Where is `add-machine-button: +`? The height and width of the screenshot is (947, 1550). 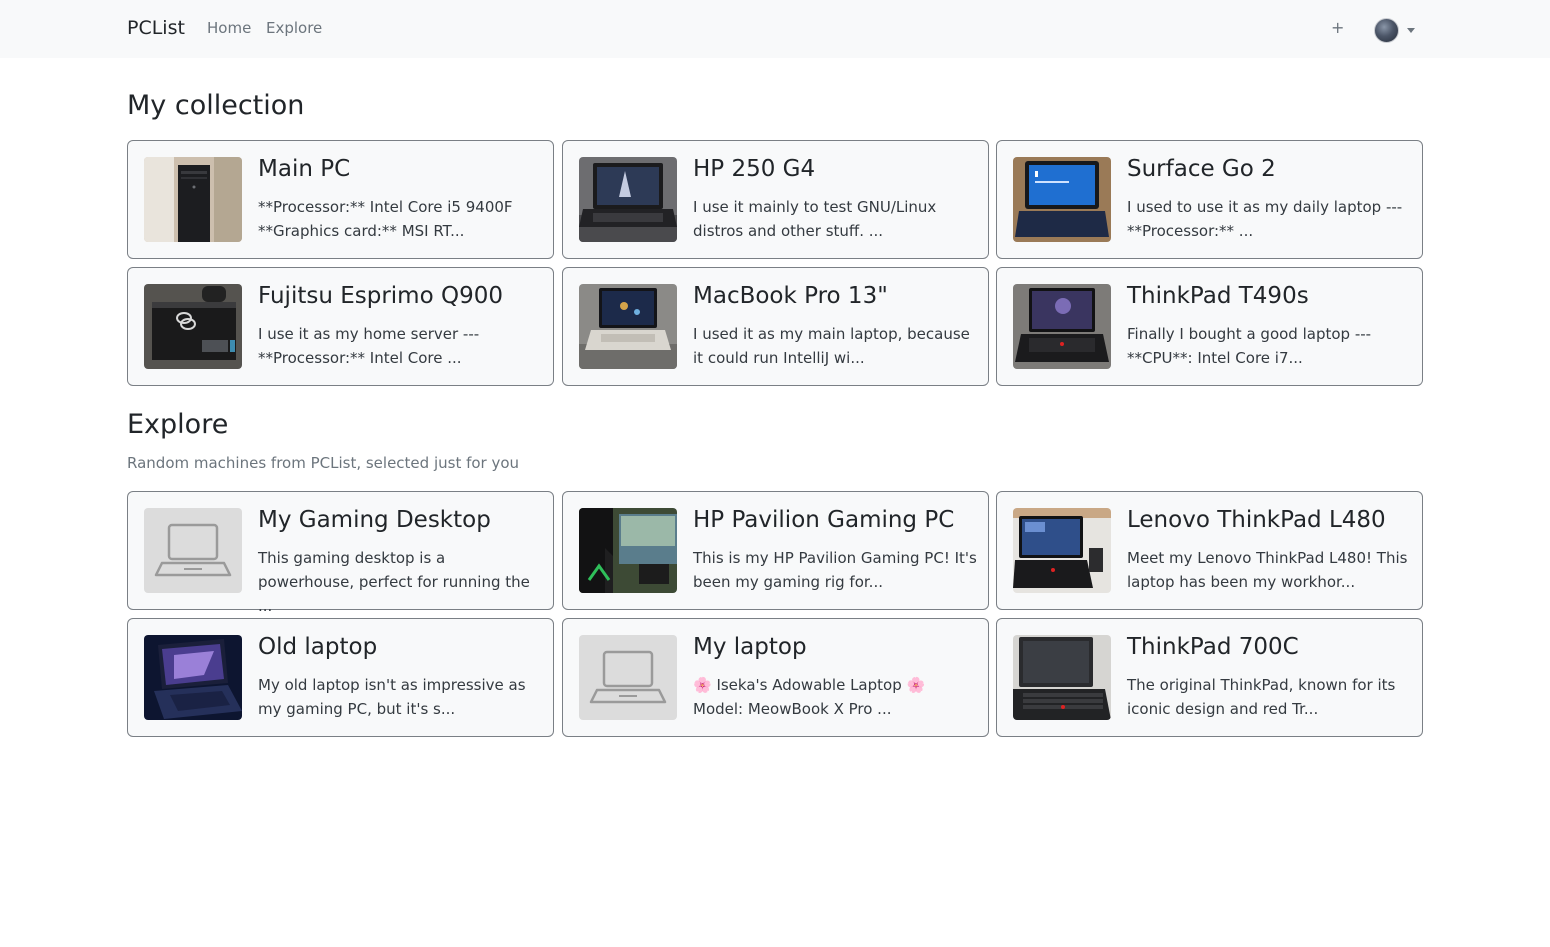 add-machine-button: + is located at coordinates (1337, 27).